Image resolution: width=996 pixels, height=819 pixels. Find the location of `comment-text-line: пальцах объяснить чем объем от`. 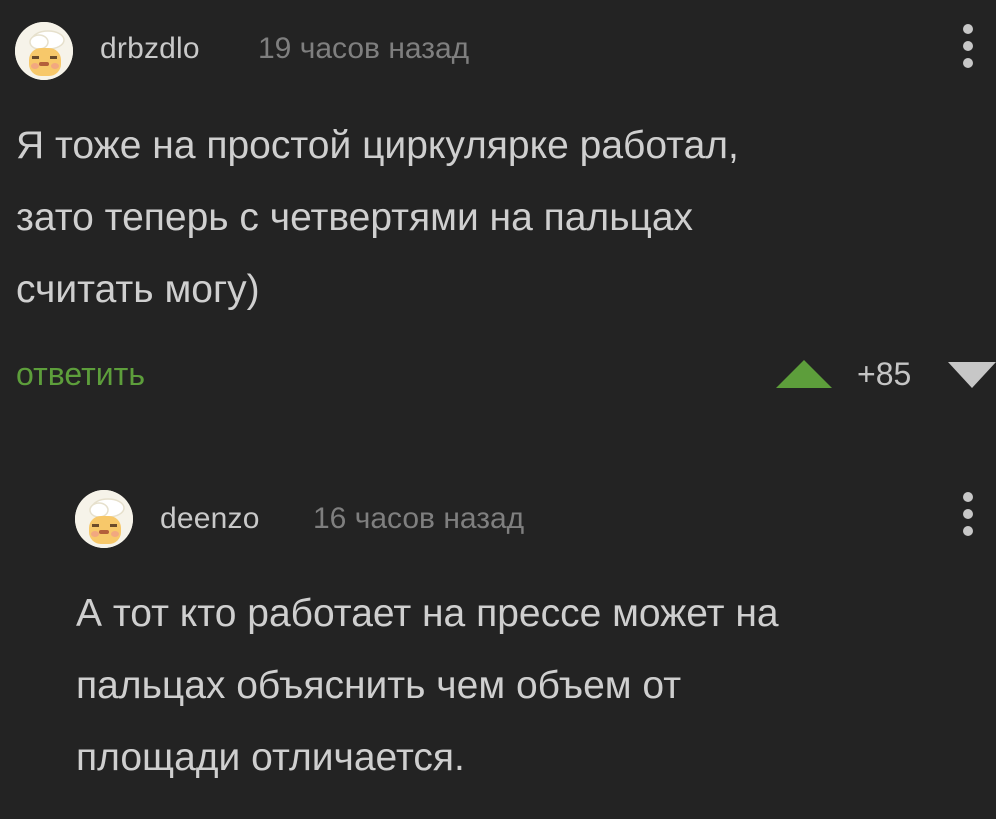

comment-text-line: пальцах объяснить чем объем от is located at coordinates (379, 685).